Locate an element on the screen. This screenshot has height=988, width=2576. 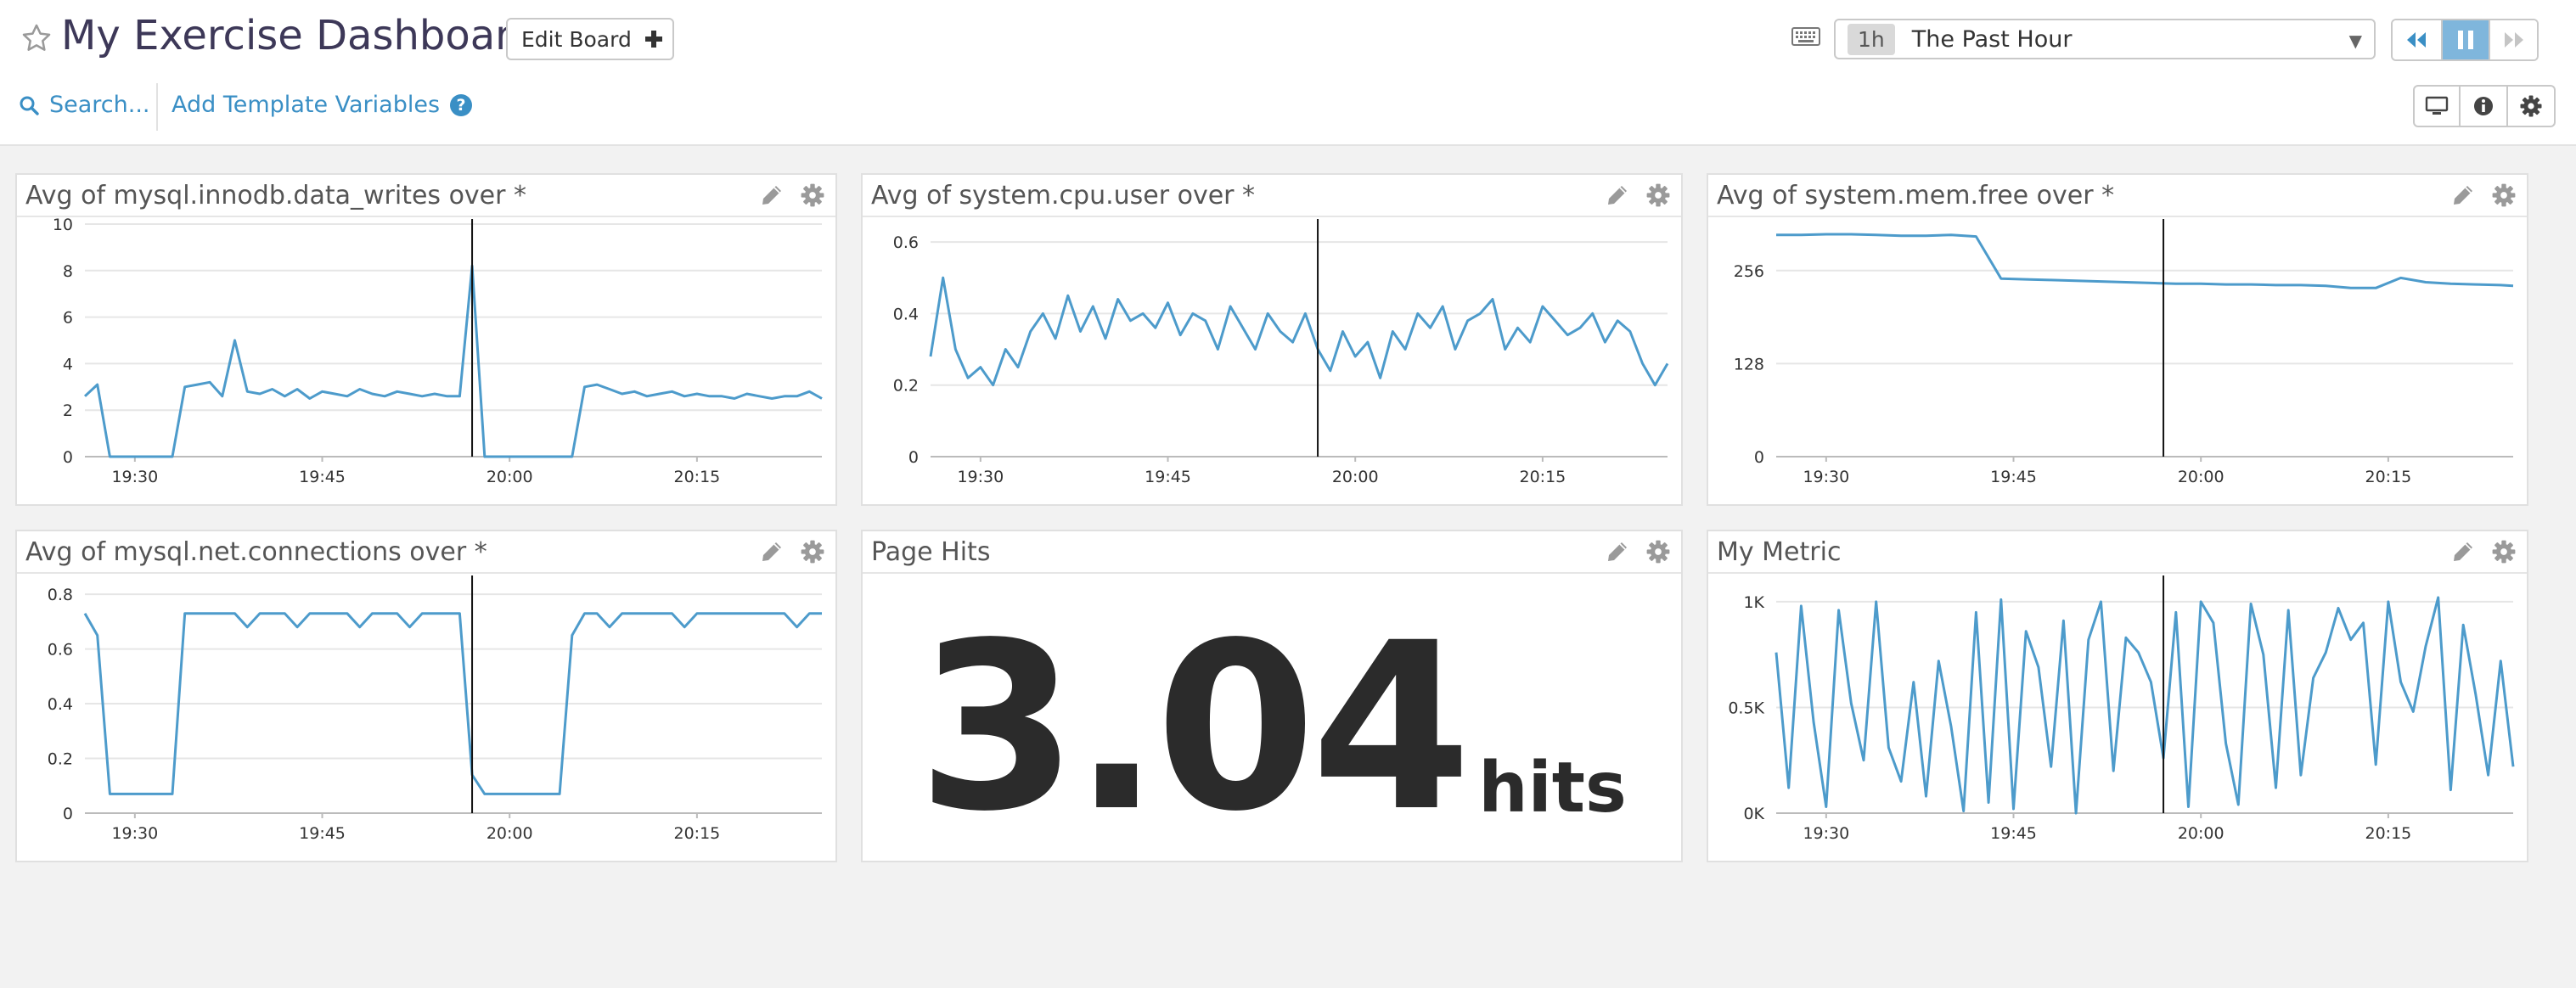
settings-button is located at coordinates (2532, 106).